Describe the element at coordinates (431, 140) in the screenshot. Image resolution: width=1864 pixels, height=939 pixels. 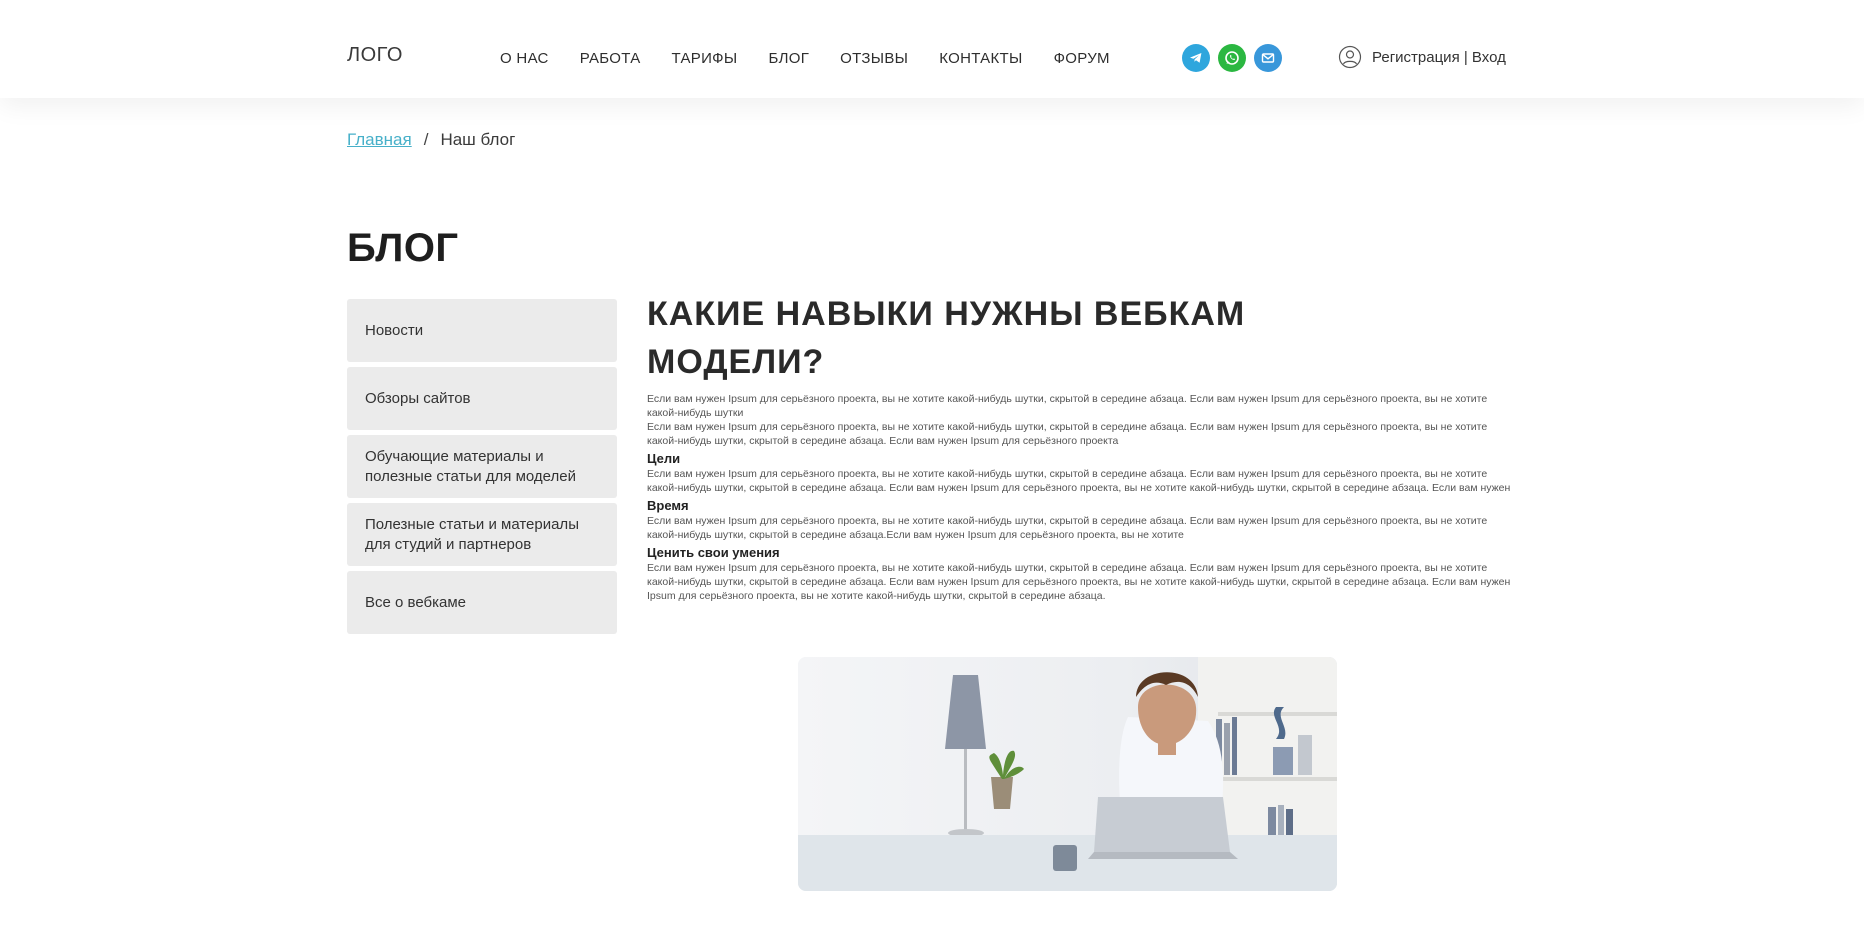
I see `breadcrumb: Главная / Наш блог` at that location.